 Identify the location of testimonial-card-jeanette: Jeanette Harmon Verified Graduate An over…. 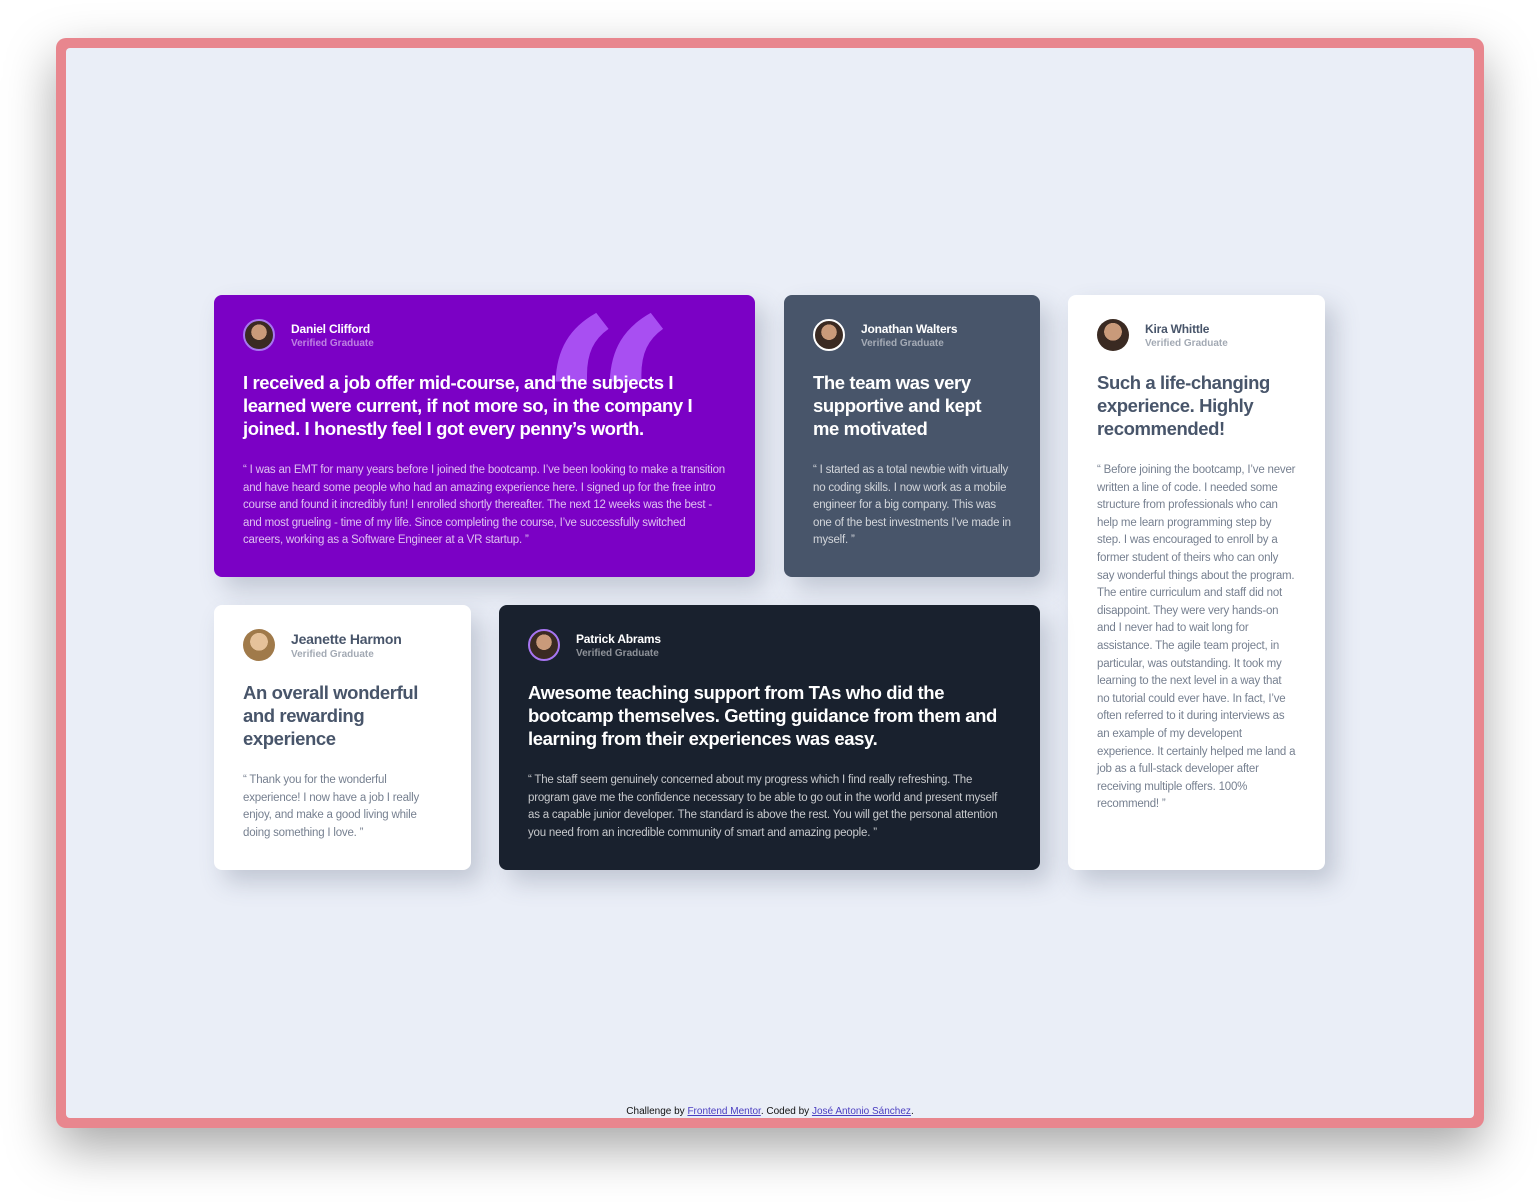
(342, 737).